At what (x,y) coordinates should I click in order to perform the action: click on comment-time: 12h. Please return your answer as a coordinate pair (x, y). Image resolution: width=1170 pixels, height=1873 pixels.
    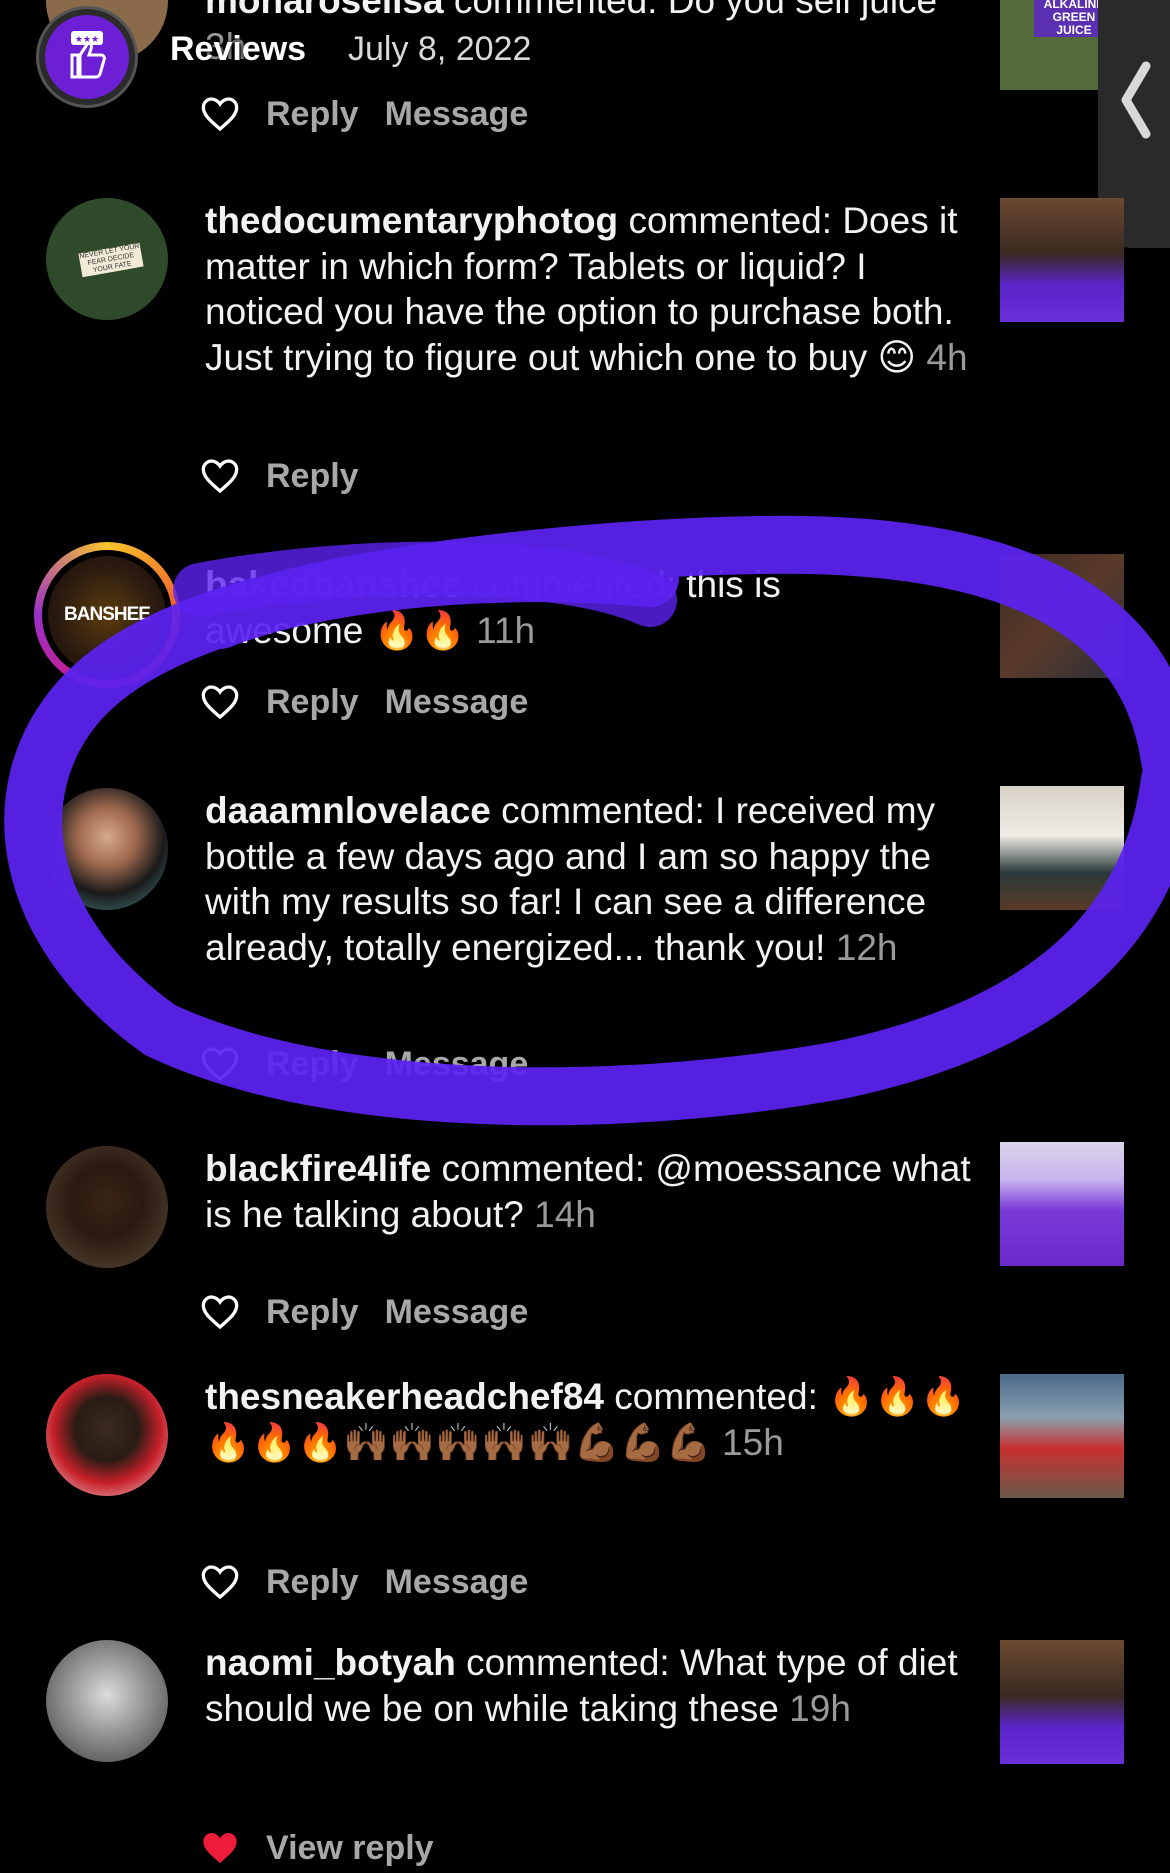
    Looking at the image, I should click on (866, 947).